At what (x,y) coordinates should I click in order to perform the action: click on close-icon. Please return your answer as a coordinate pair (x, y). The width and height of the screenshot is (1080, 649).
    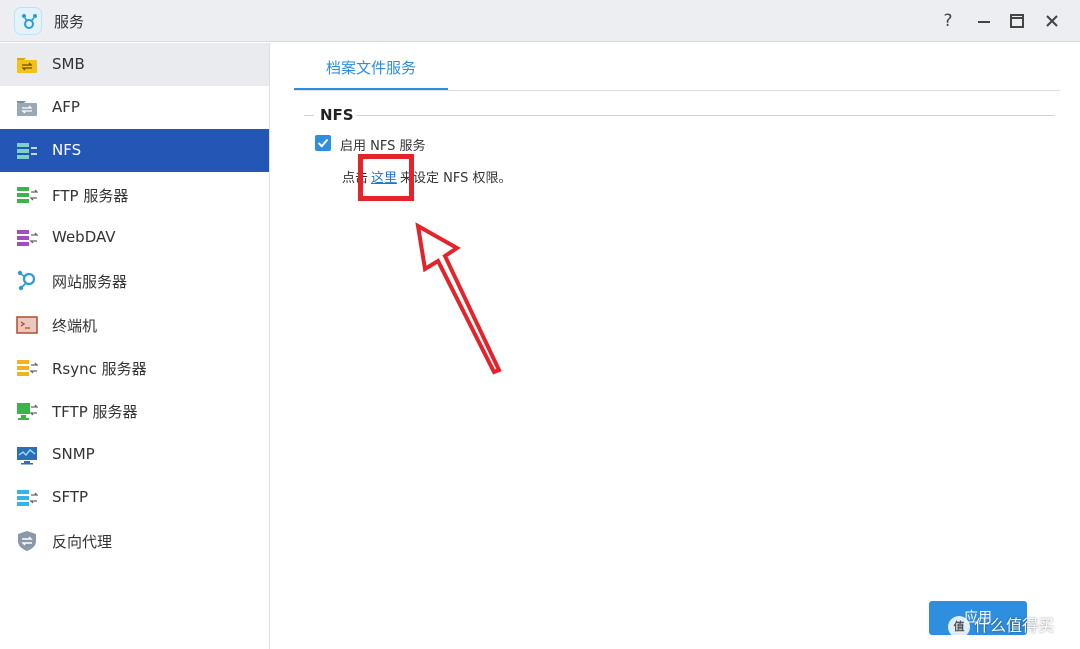
    Looking at the image, I should click on (1052, 21).